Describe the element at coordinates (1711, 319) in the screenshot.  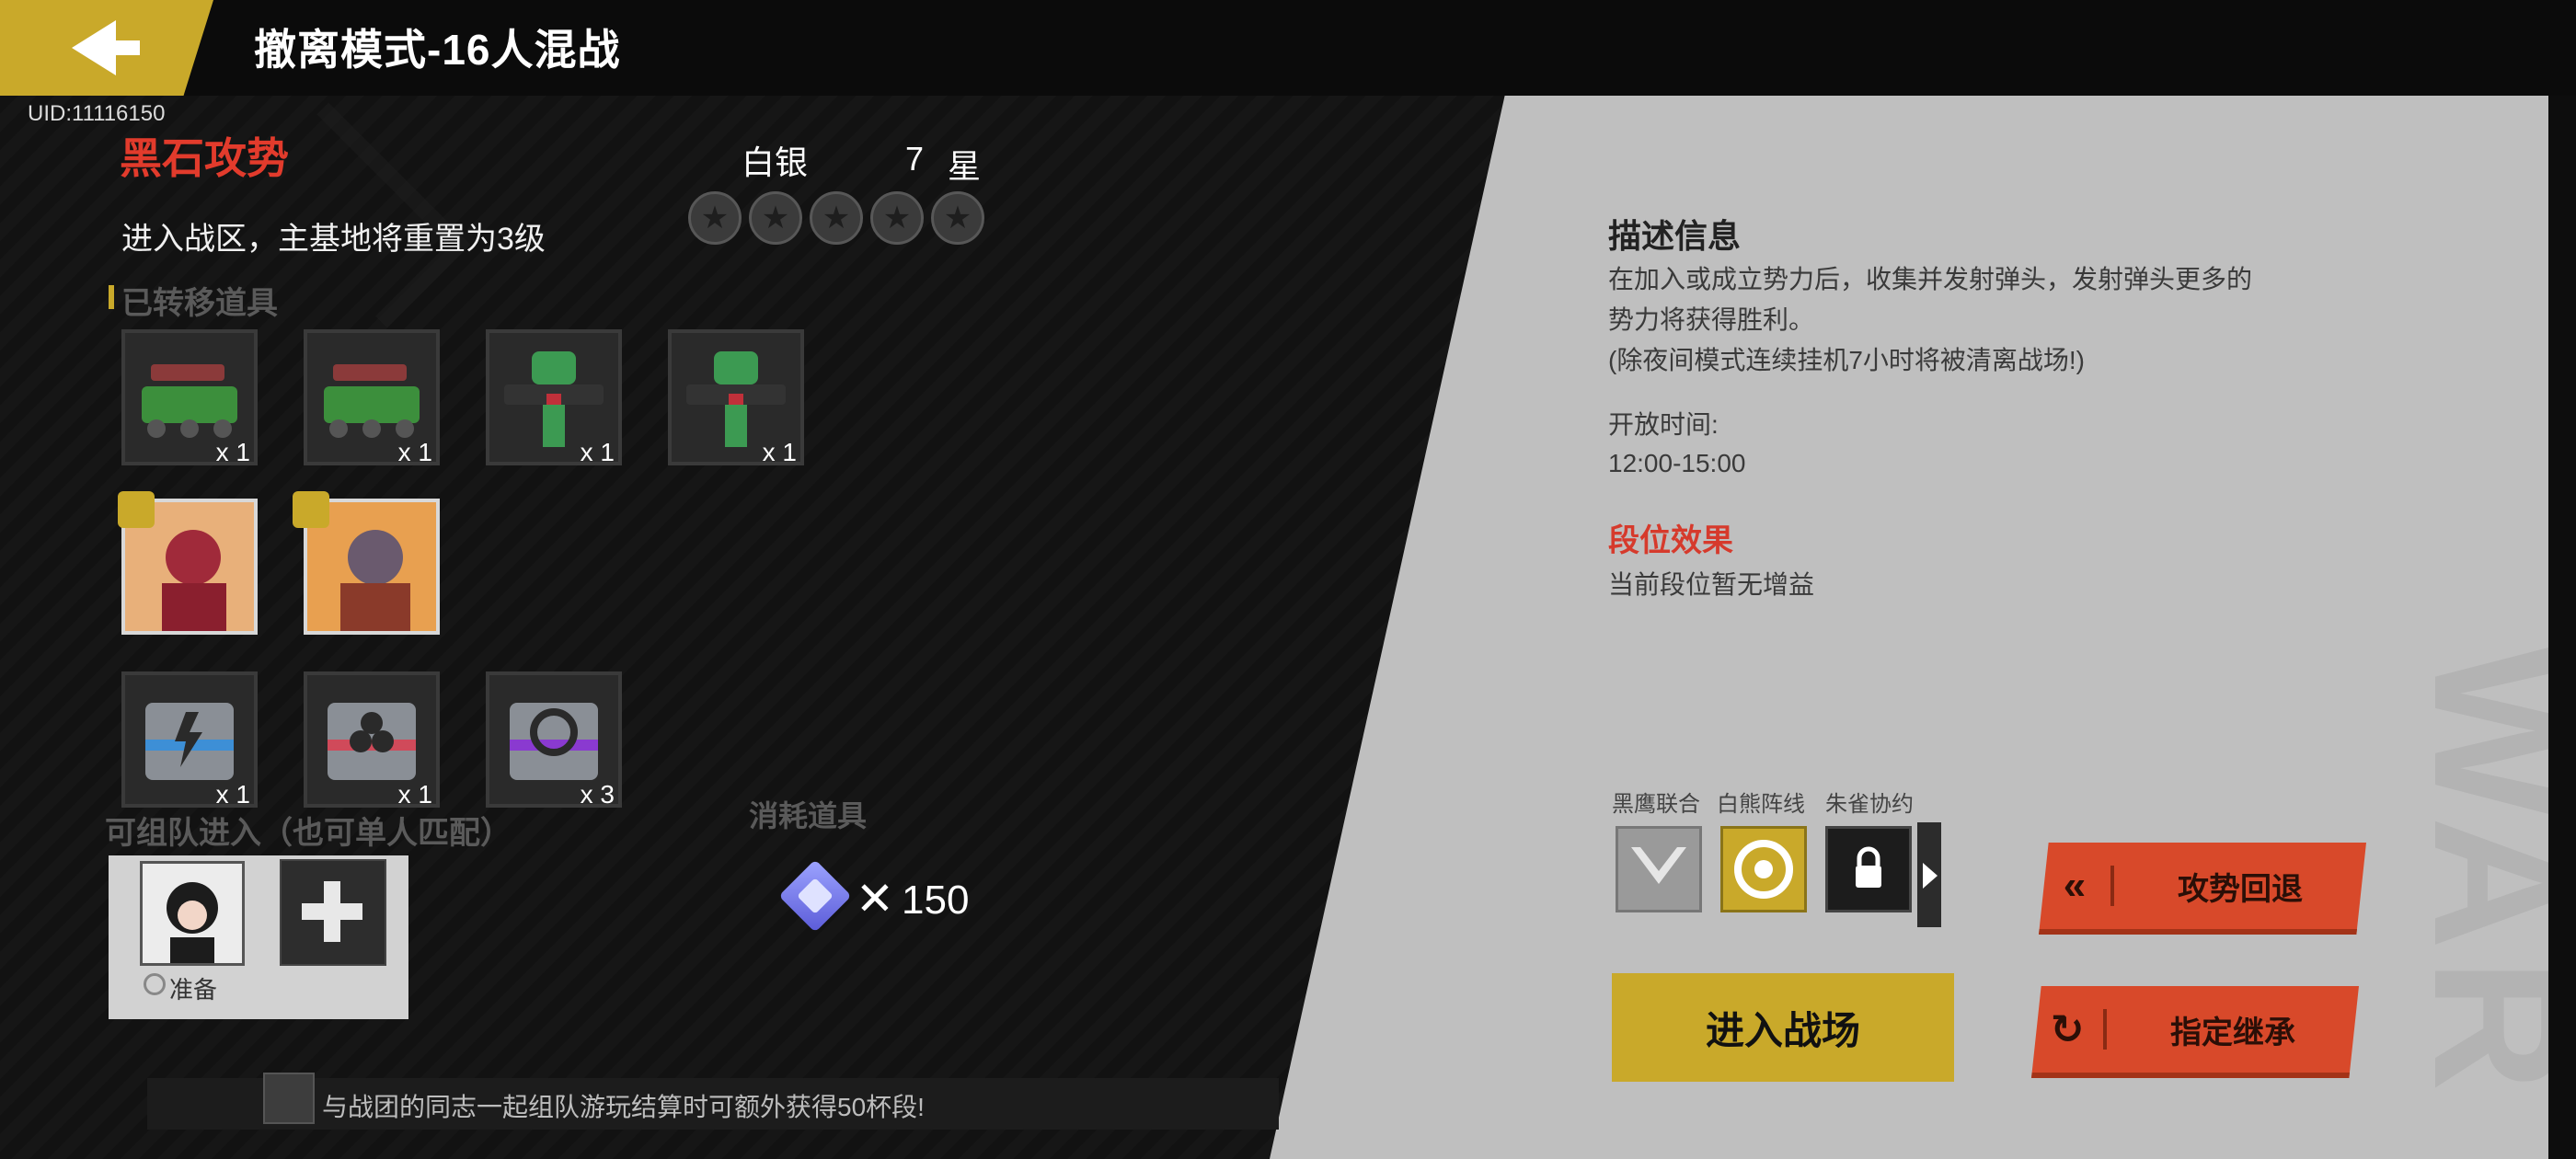
I see `description-line: 势力将获得胜利。` at that location.